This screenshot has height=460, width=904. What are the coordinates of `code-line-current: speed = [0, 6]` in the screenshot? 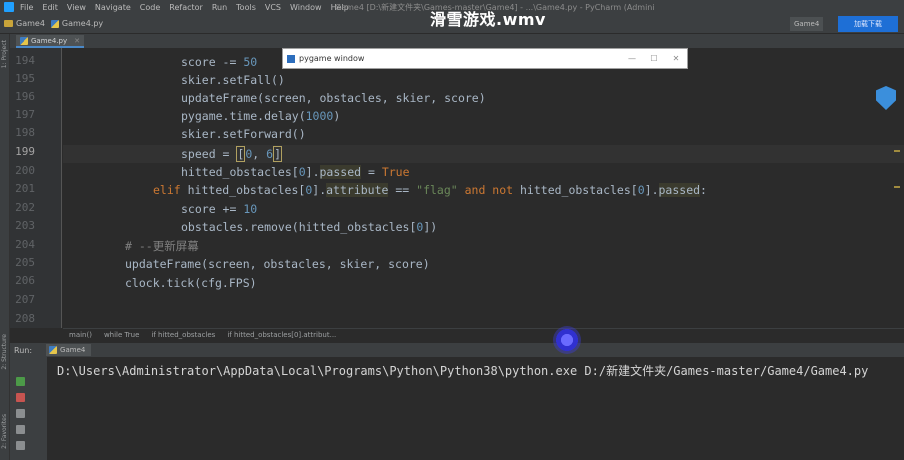 It's located at (231, 154).